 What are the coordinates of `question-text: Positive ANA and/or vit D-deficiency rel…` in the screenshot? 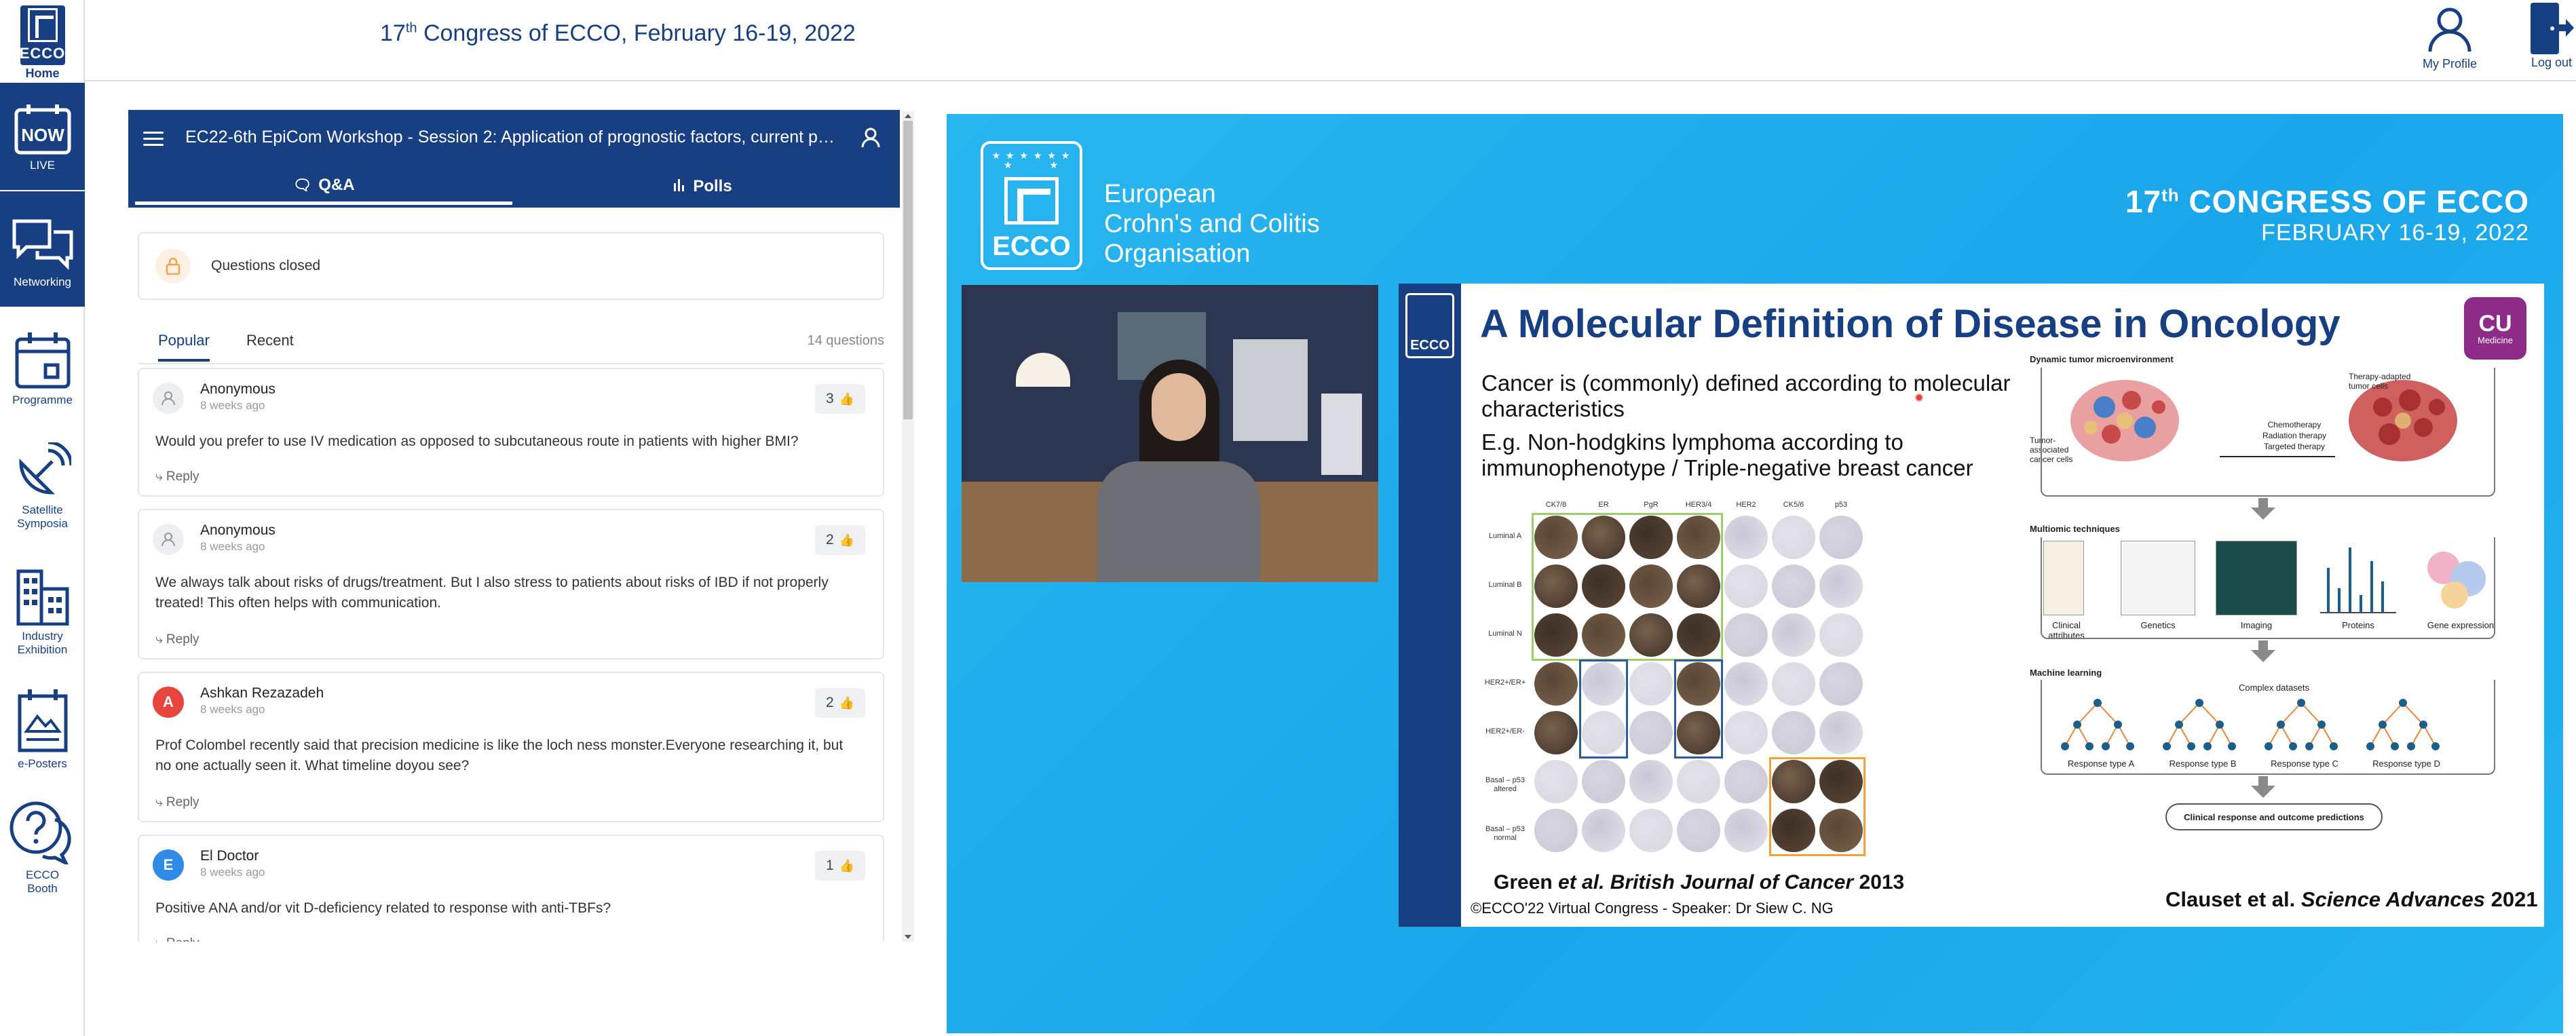 It's located at (383, 908).